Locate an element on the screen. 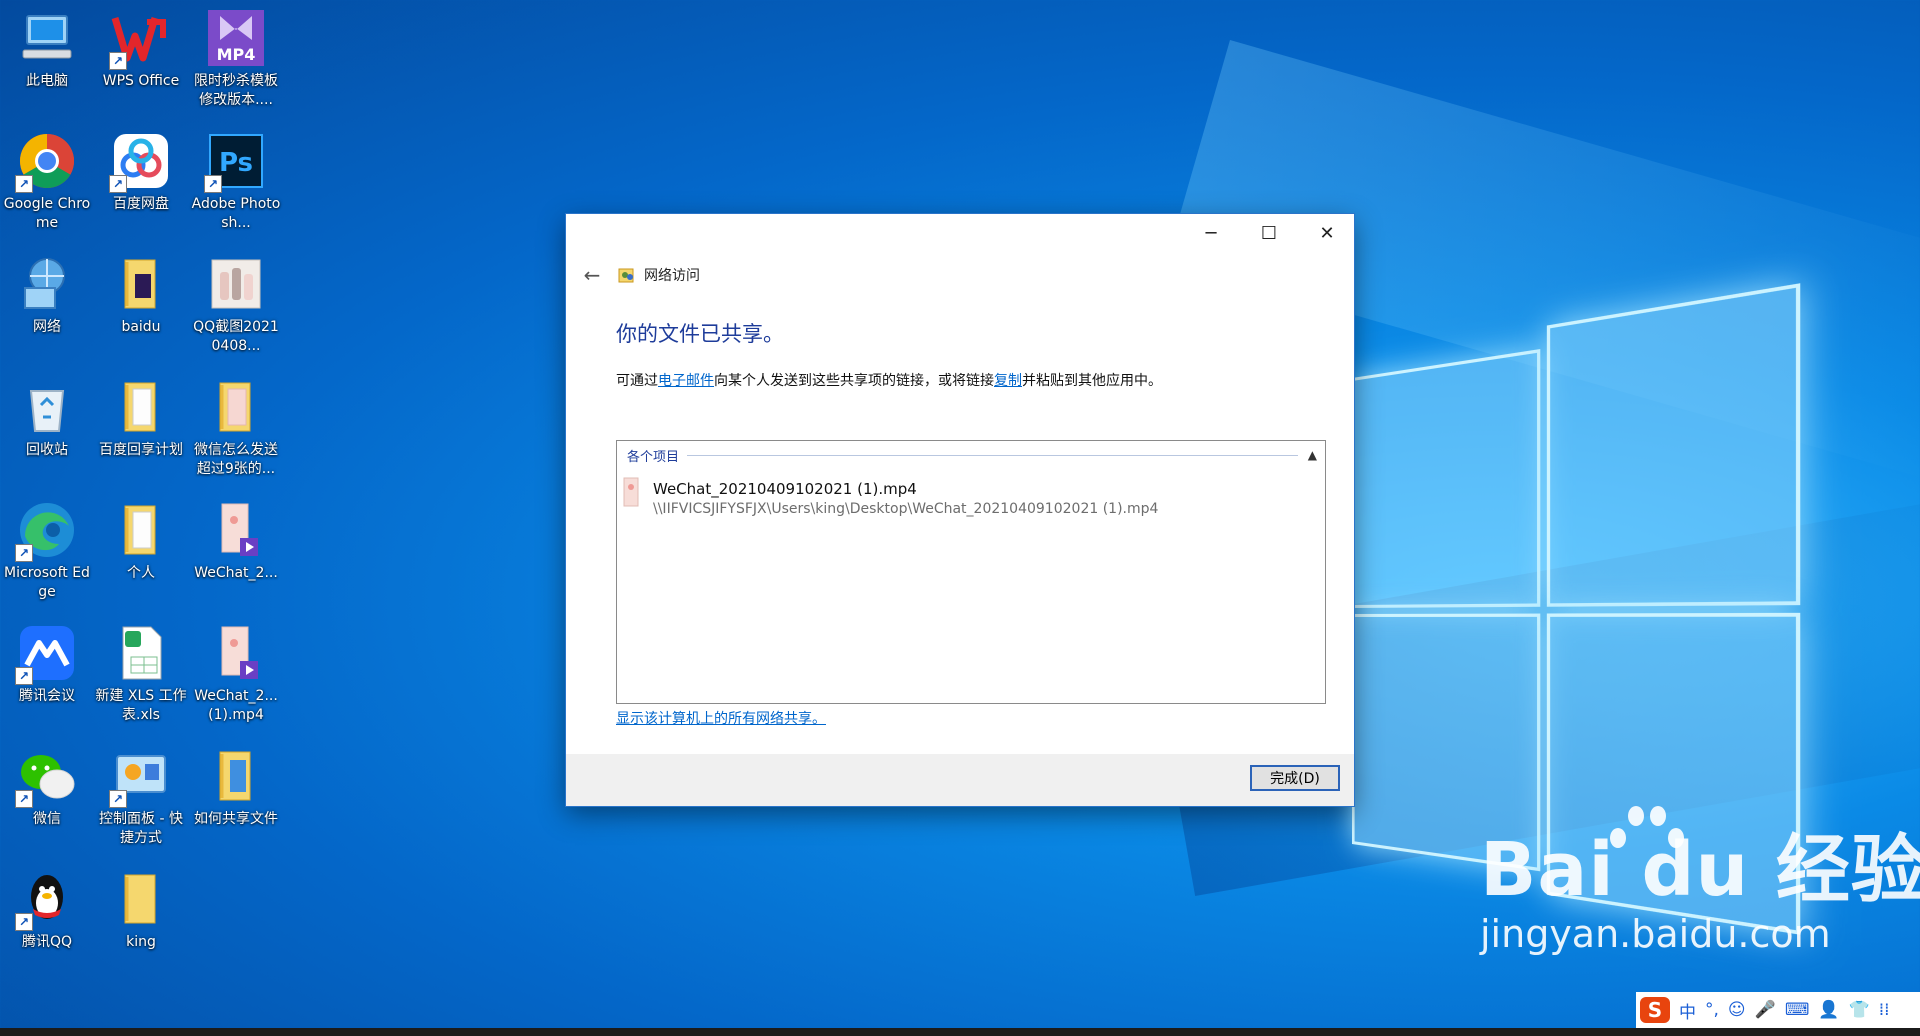 Image resolution: width=1920 pixels, height=1036 pixels. emoji-icon: ☺ is located at coordinates (1737, 1010).